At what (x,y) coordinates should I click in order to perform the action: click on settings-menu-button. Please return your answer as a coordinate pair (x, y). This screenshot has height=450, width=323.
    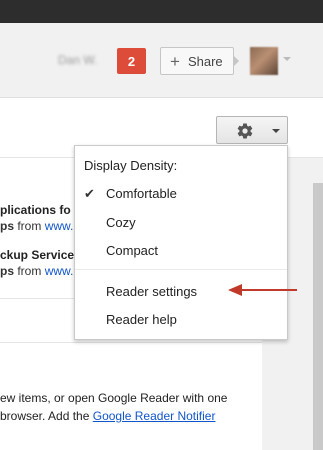
    Looking at the image, I should click on (252, 130).